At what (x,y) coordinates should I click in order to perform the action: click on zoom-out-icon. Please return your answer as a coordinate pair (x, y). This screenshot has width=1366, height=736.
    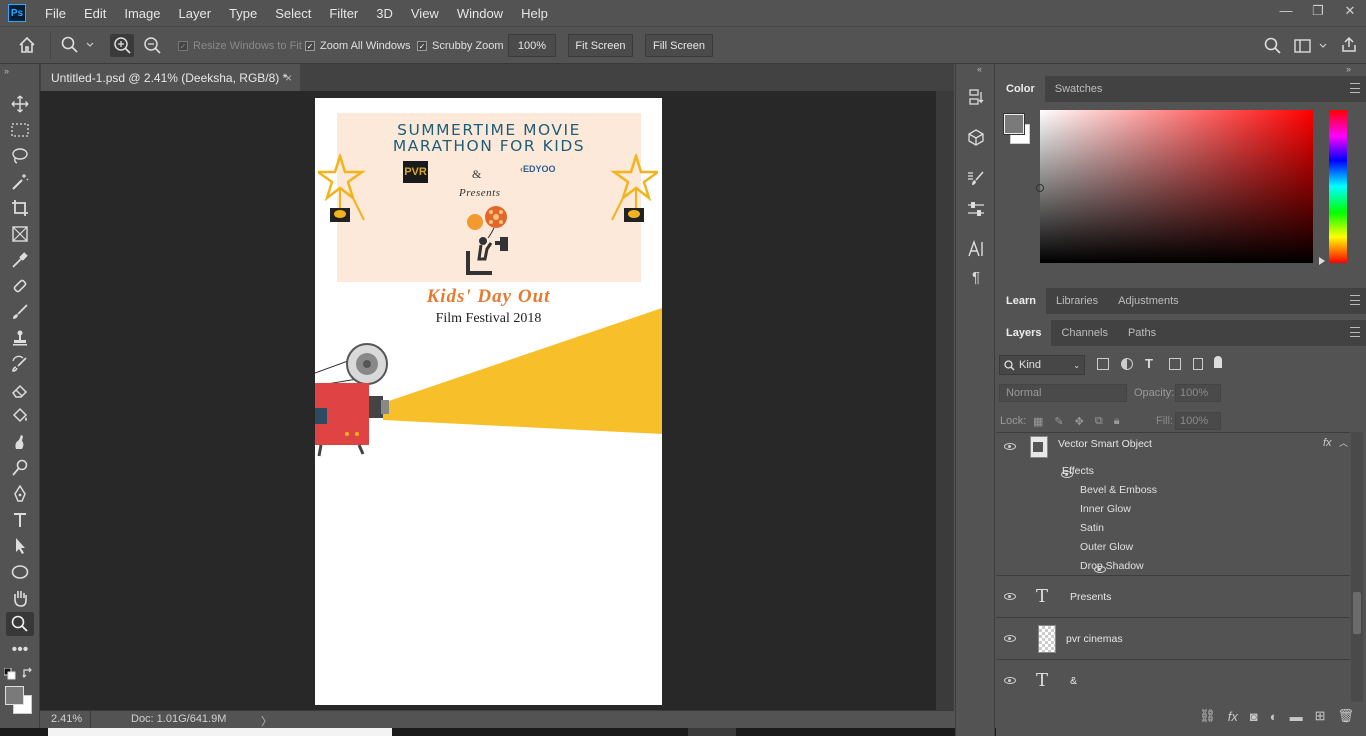
    Looking at the image, I should click on (152, 45).